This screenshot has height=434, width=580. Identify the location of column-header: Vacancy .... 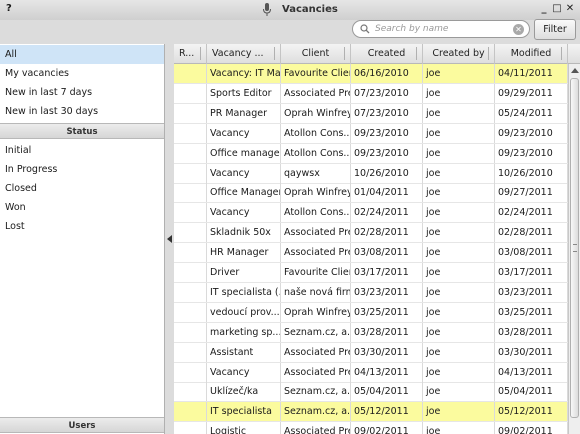
(244, 54).